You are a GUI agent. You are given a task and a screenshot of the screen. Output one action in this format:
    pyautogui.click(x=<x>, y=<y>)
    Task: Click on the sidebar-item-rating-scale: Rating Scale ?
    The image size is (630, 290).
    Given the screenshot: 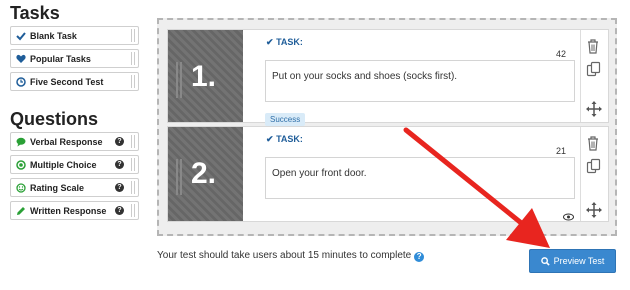 What is the action you would take?
    pyautogui.click(x=74, y=187)
    